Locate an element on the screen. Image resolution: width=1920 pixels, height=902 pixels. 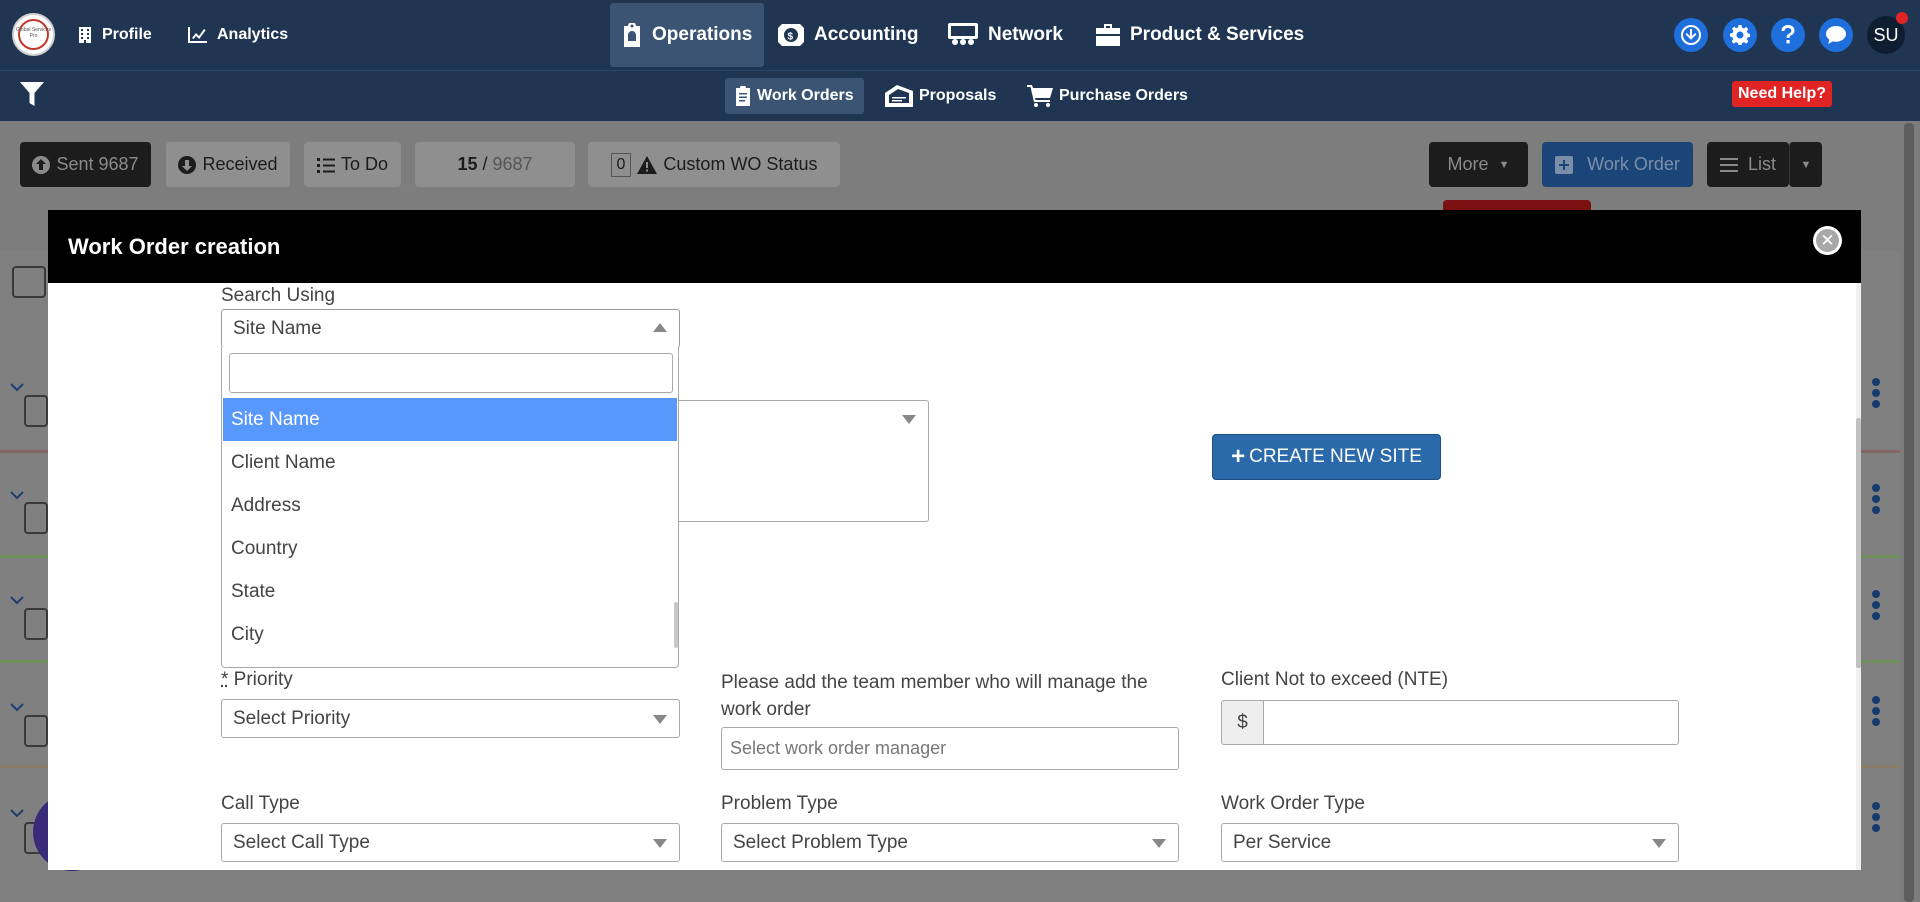
arrow-down-circle-icon is located at coordinates (187, 164).